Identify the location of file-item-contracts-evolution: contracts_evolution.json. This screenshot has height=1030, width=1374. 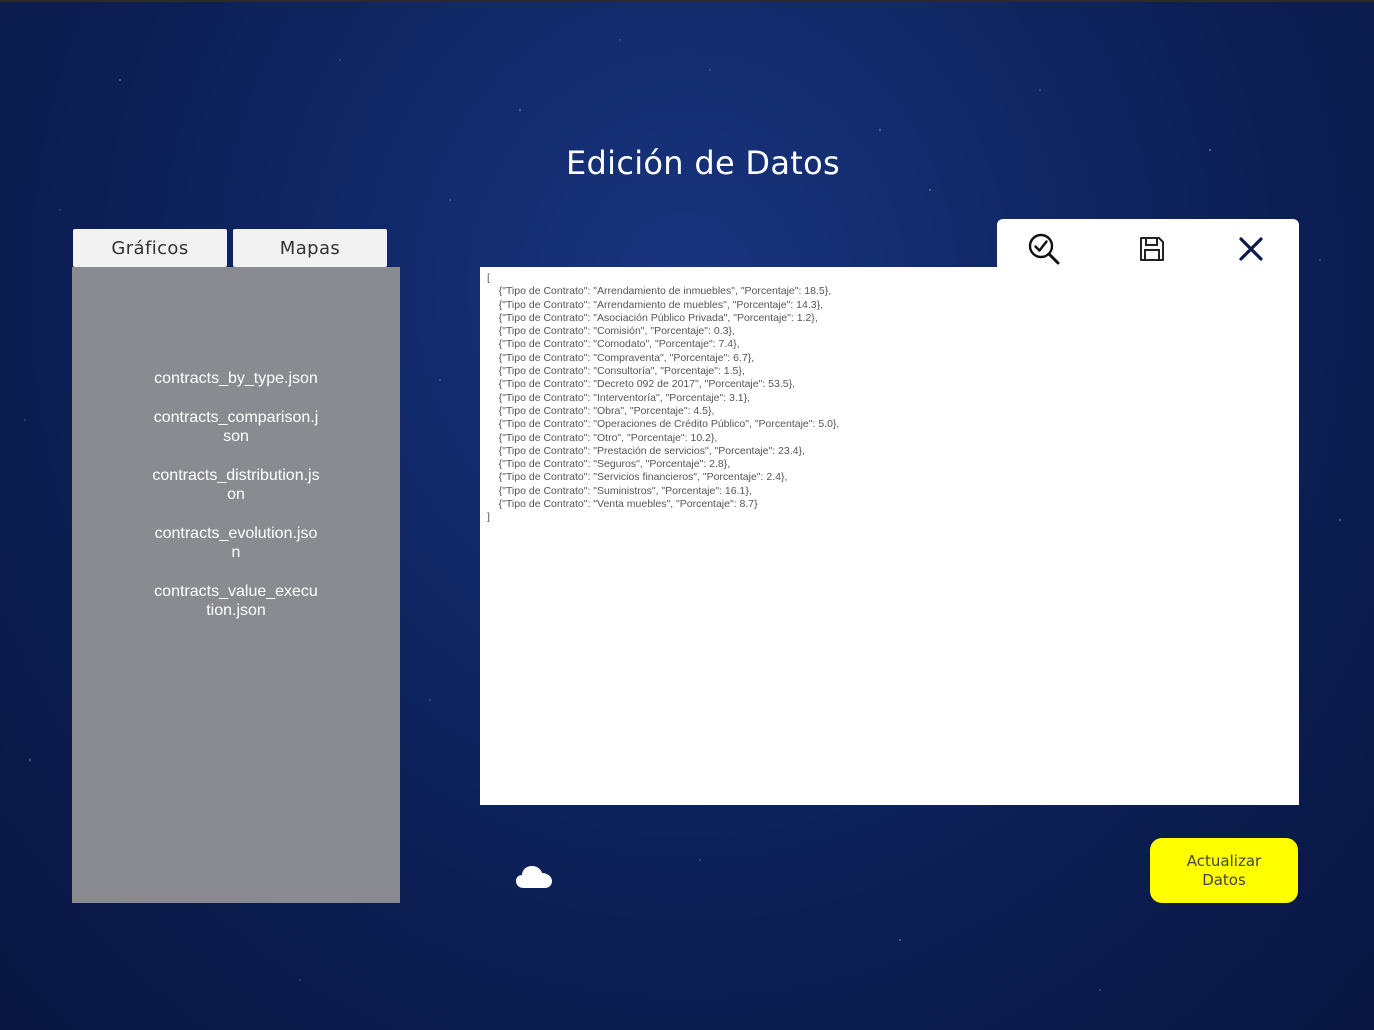
(236, 543).